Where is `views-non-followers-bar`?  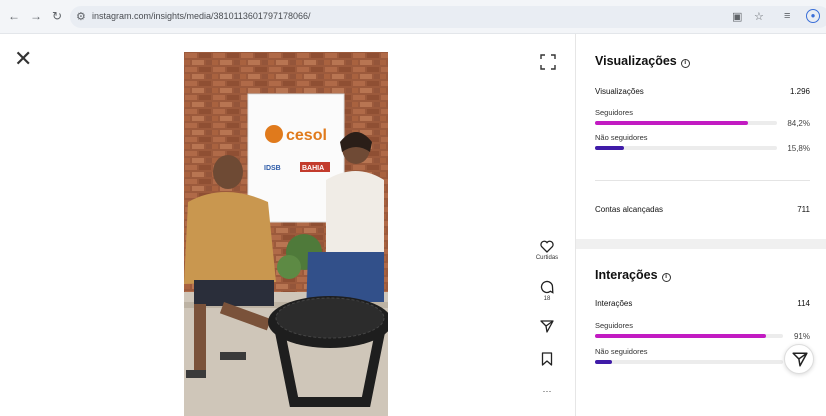
views-non-followers-bar is located at coordinates (609, 148).